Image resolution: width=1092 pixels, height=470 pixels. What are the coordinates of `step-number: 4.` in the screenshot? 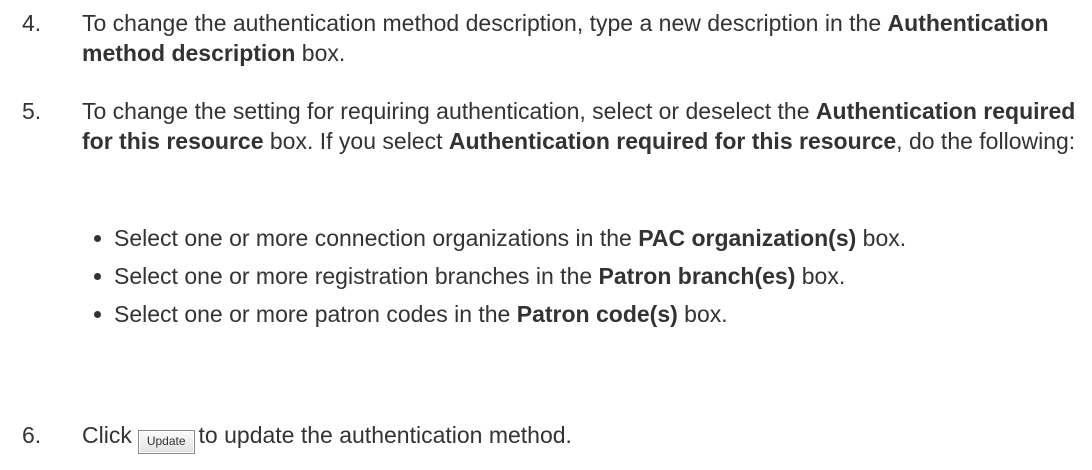 It's located at (32, 23).